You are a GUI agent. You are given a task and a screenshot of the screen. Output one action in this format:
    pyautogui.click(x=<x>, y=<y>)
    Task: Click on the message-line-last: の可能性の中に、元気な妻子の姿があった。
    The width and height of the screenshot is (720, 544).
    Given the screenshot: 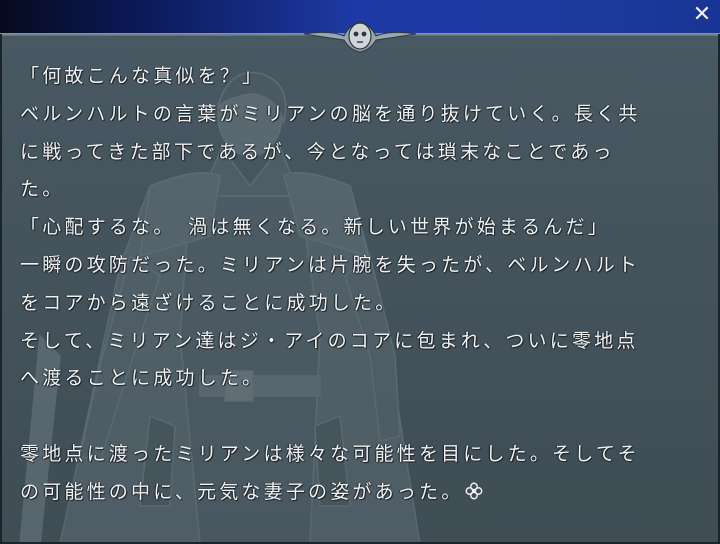 What is the action you would take?
    pyautogui.click(x=365, y=493)
    